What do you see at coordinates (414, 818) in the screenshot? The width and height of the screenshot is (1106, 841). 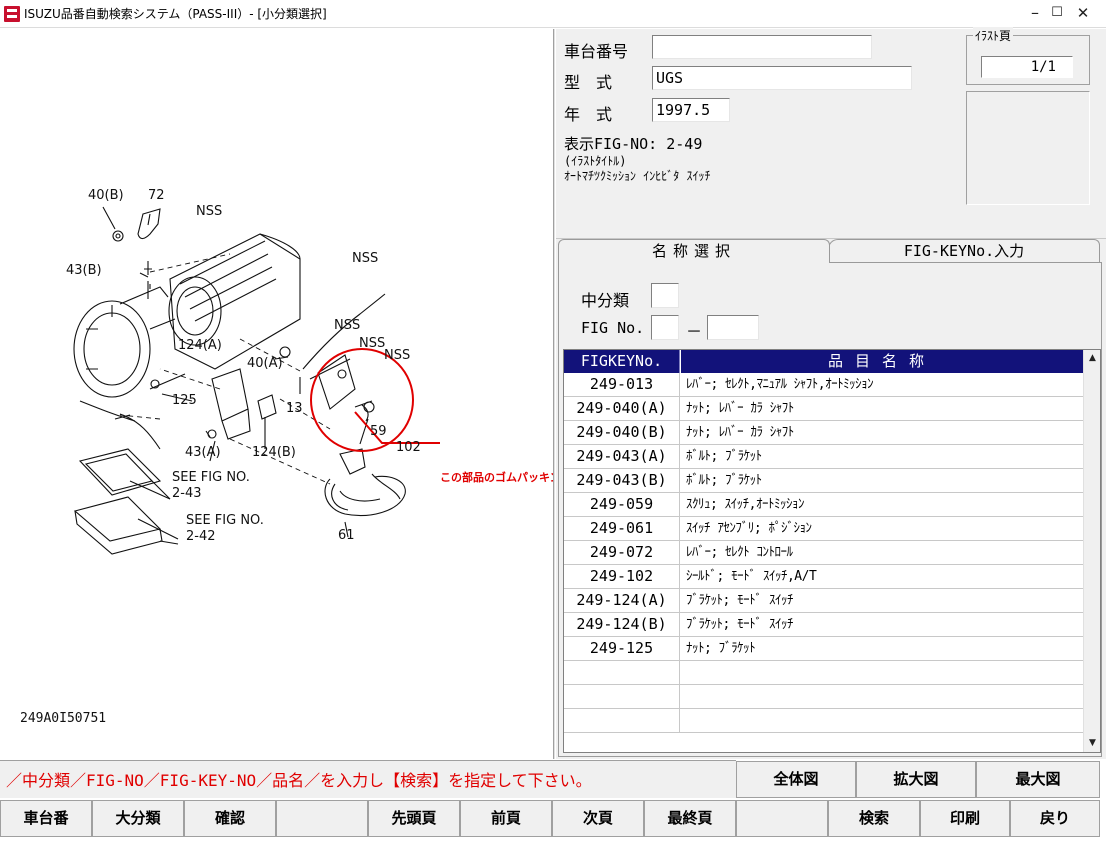 I see `first-page-button: 先頭頁` at bounding box center [414, 818].